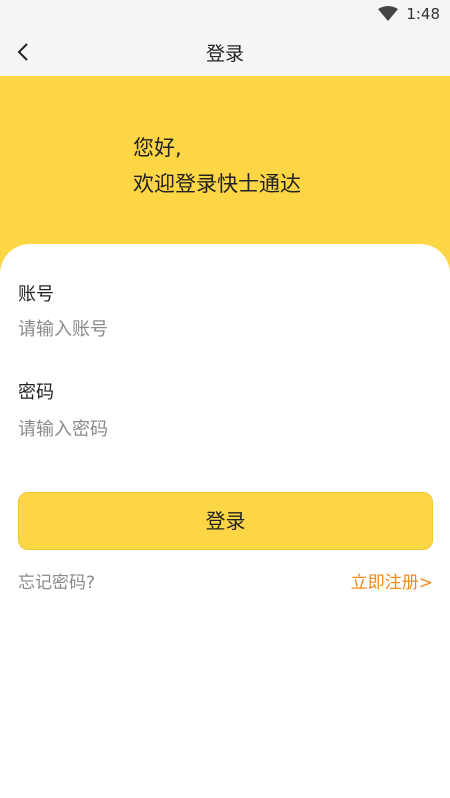 The image size is (450, 798). Describe the element at coordinates (157, 148) in the screenshot. I see `greeting-line: 您好,` at that location.